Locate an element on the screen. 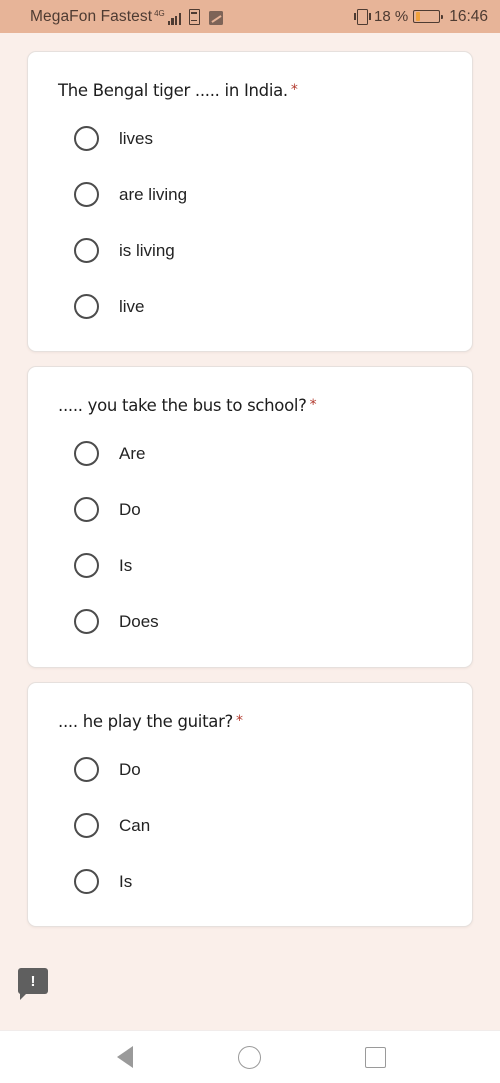 This screenshot has width=500, height=1083. option-label: Can is located at coordinates (135, 825).